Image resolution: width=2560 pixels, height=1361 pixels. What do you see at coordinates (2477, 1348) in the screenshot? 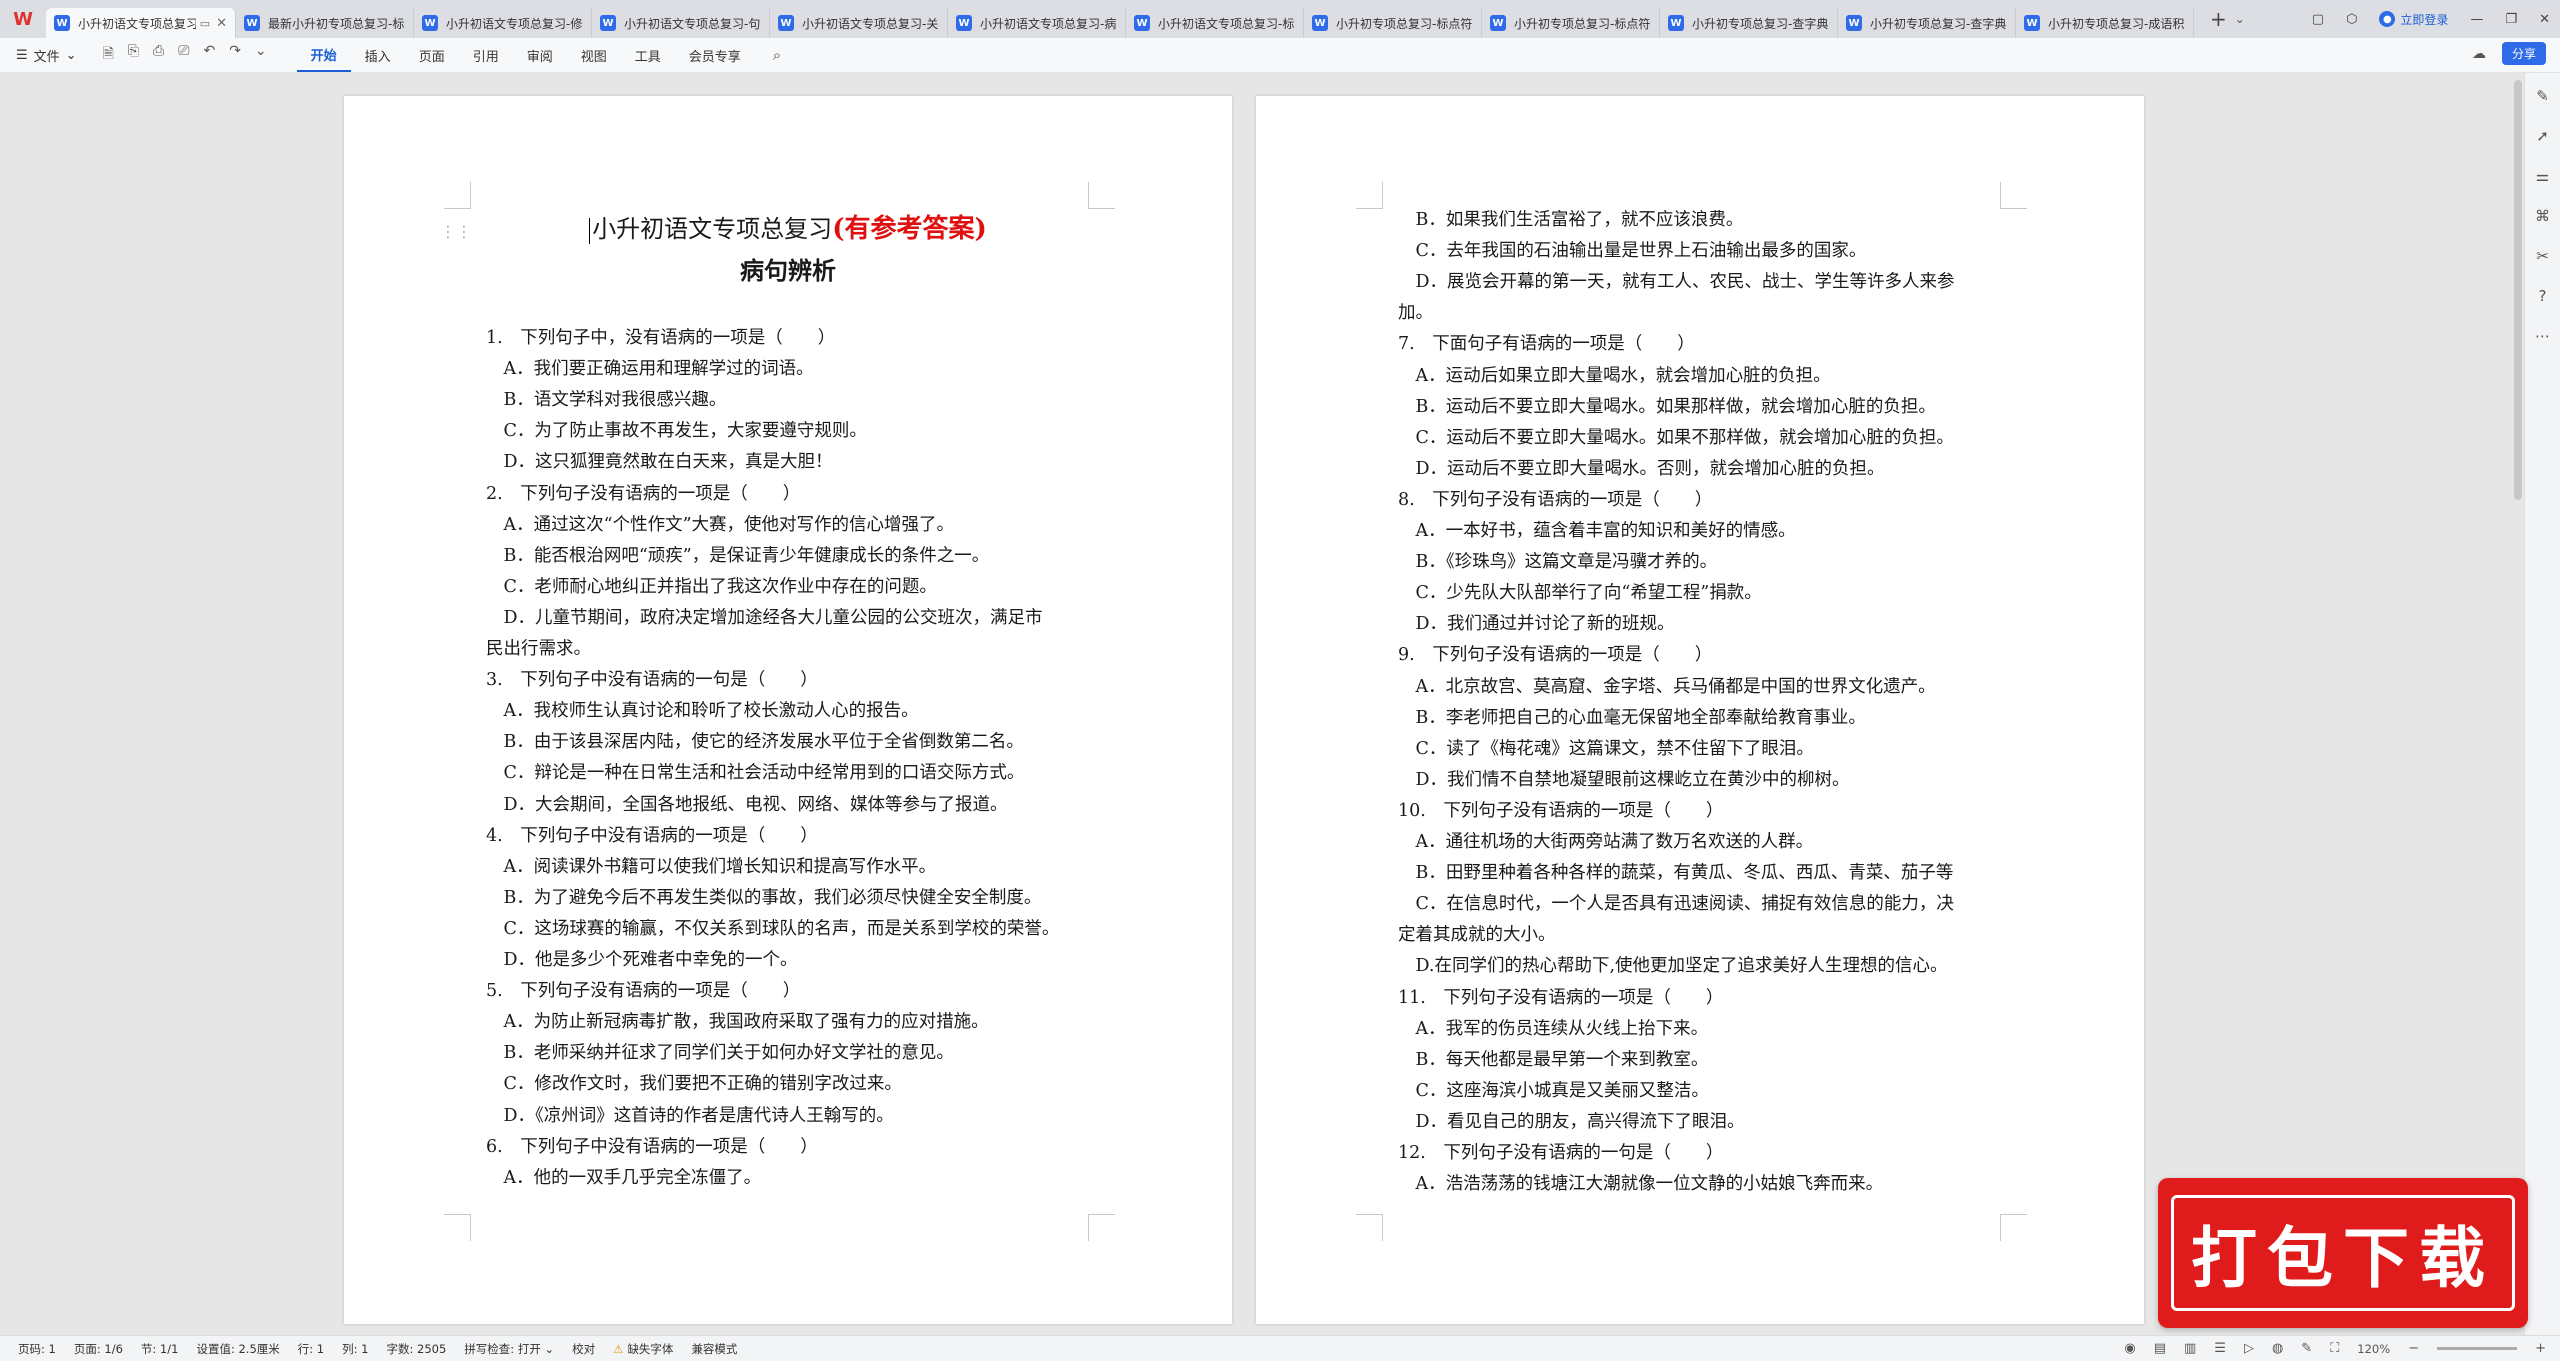
I see `zoom-slider` at bounding box center [2477, 1348].